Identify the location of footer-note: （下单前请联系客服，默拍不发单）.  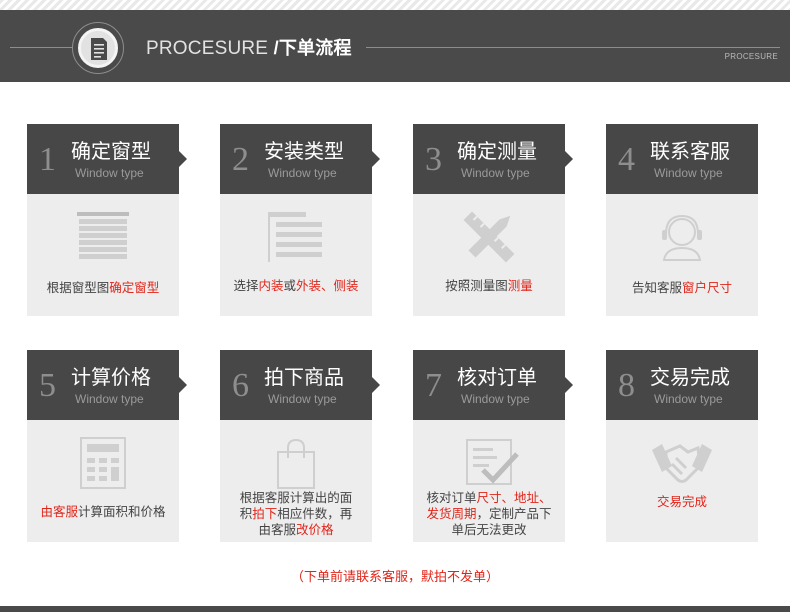
(394, 576).